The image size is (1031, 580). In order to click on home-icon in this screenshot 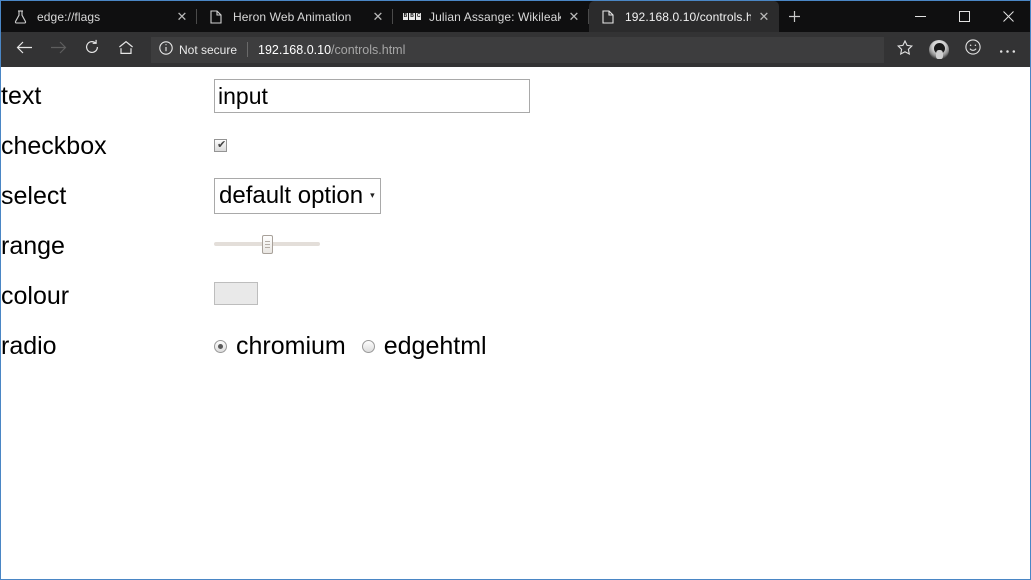, I will do `click(126, 50)`.